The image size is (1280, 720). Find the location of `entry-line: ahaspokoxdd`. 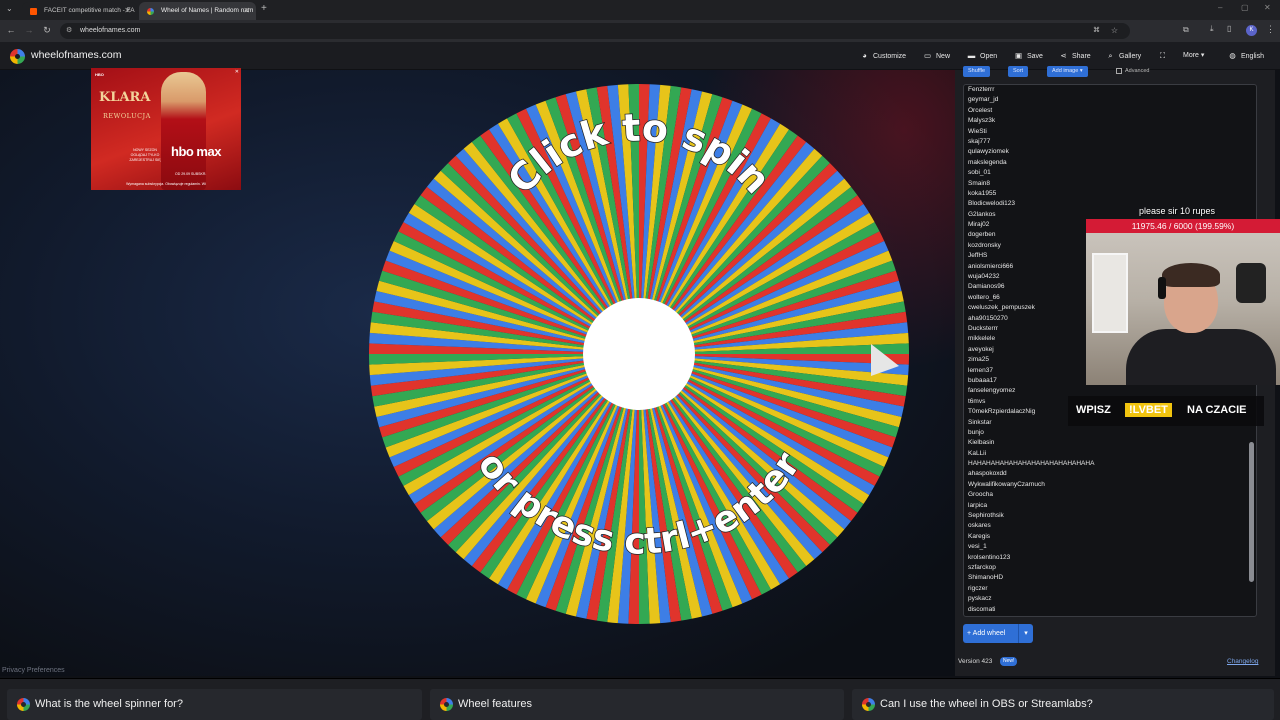

entry-line: ahaspokoxdd is located at coordinates (1108, 474).